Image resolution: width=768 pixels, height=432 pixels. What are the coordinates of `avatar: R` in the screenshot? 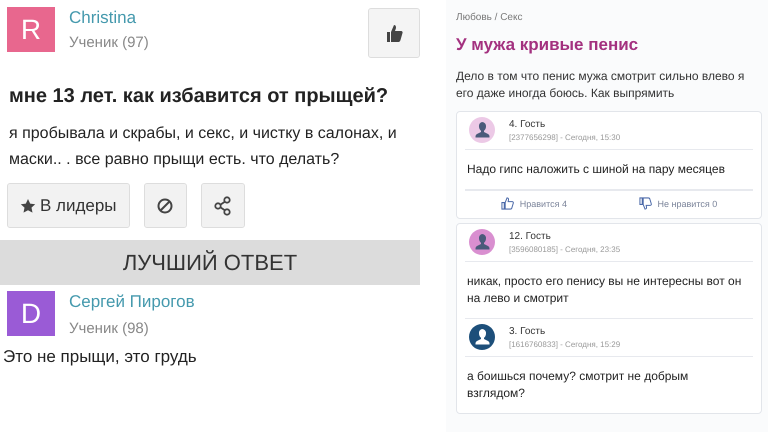 It's located at (31, 29).